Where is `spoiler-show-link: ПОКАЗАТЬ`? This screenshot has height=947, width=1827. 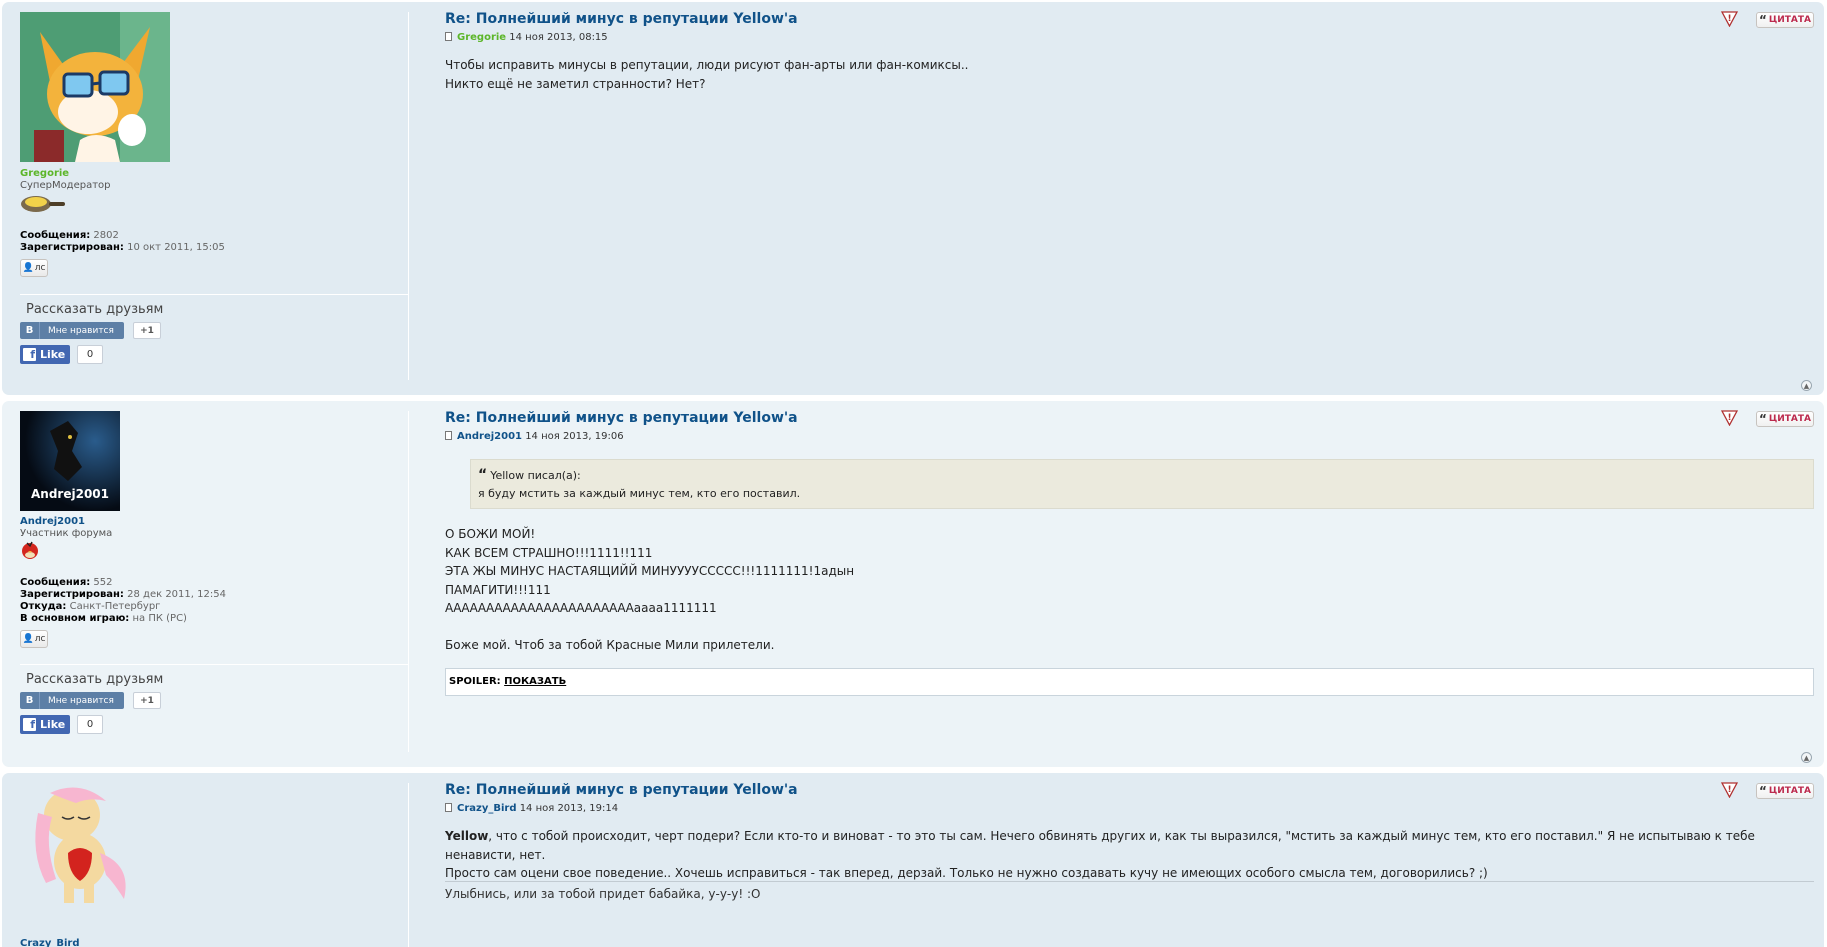 spoiler-show-link: ПОКАЗАТЬ is located at coordinates (535, 681).